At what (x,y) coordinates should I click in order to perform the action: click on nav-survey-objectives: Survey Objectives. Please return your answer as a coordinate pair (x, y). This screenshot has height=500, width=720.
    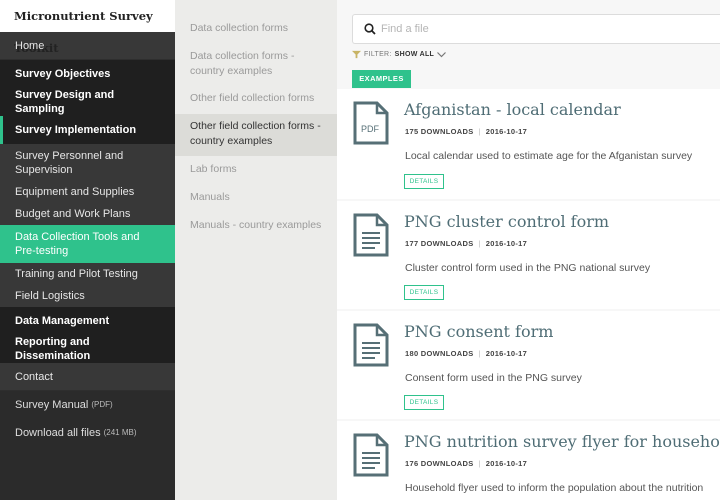
    Looking at the image, I should click on (87, 74).